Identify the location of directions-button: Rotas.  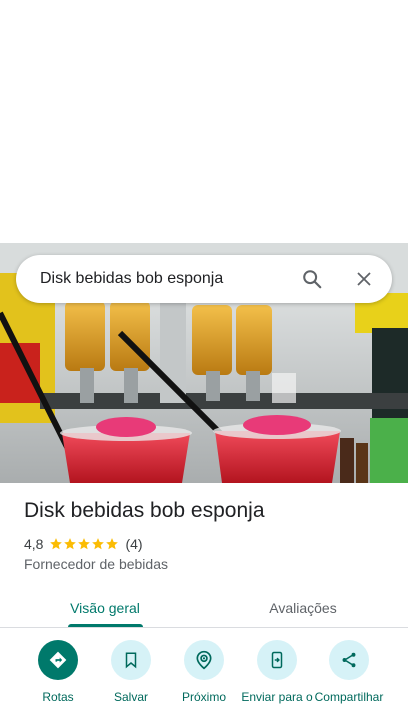
(58, 672).